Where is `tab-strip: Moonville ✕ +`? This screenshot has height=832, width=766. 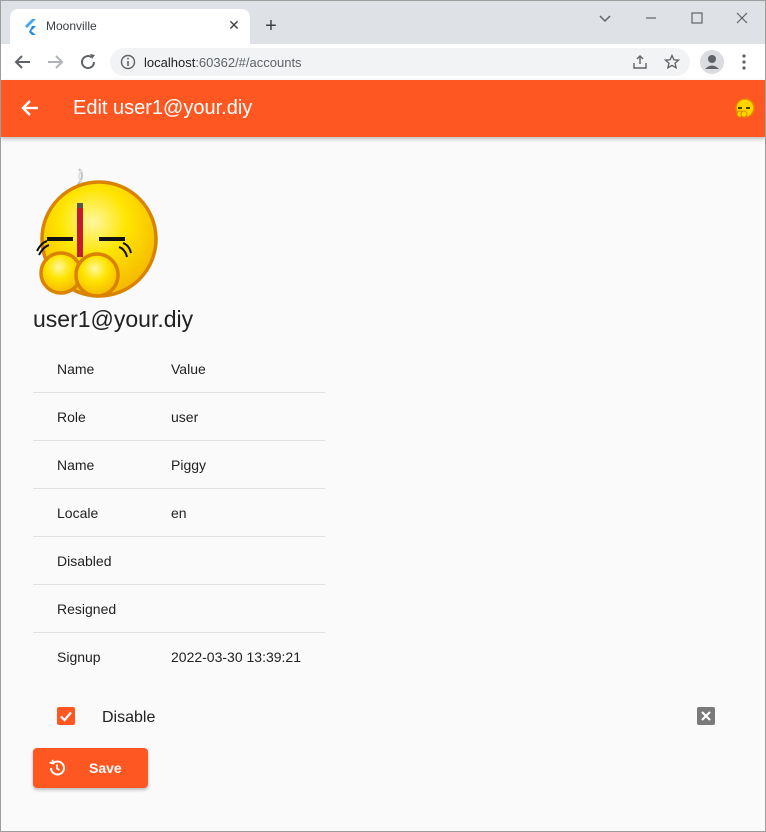
tab-strip: Moonville ✕ + is located at coordinates (383, 22).